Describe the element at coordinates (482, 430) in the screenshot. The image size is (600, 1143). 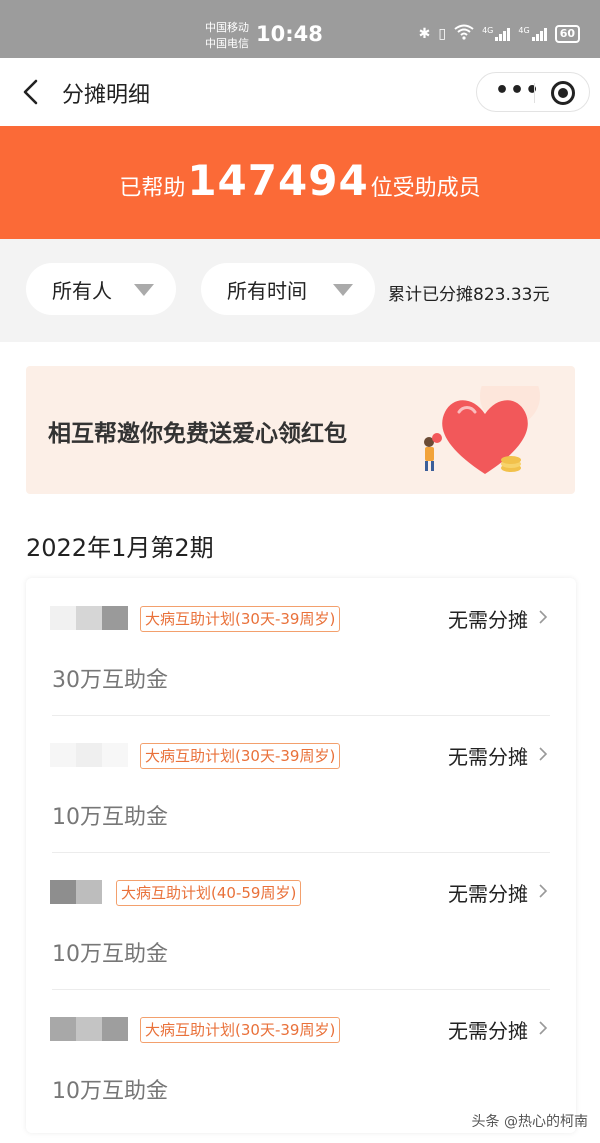
I see `heart-illustration-icon` at that location.